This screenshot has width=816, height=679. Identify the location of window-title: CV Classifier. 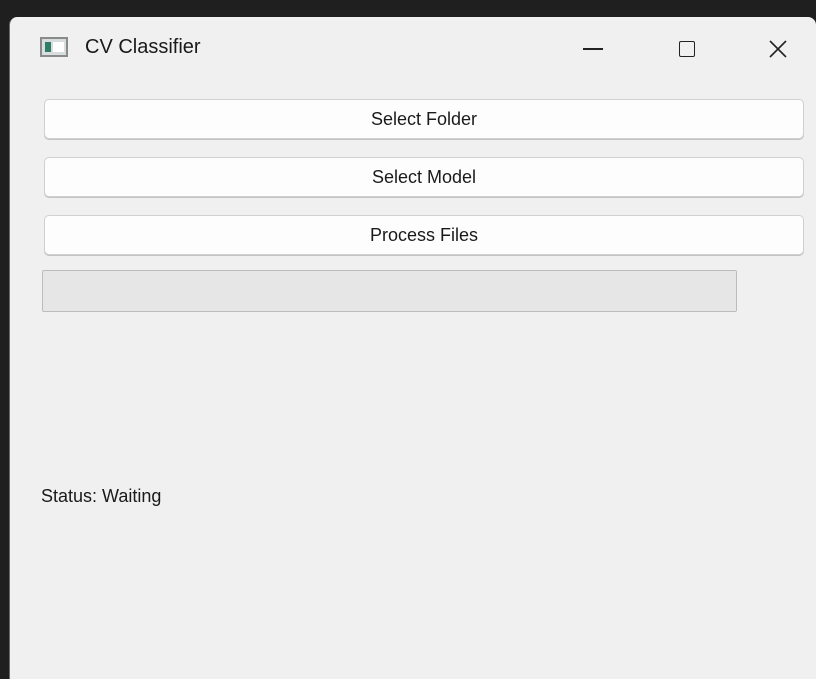
(143, 47).